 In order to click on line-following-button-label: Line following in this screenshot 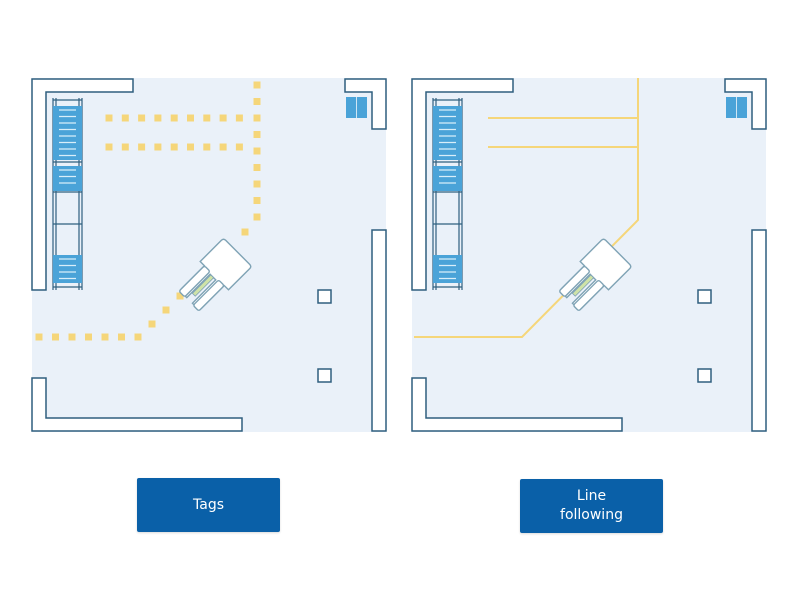, I will do `click(591, 505)`.